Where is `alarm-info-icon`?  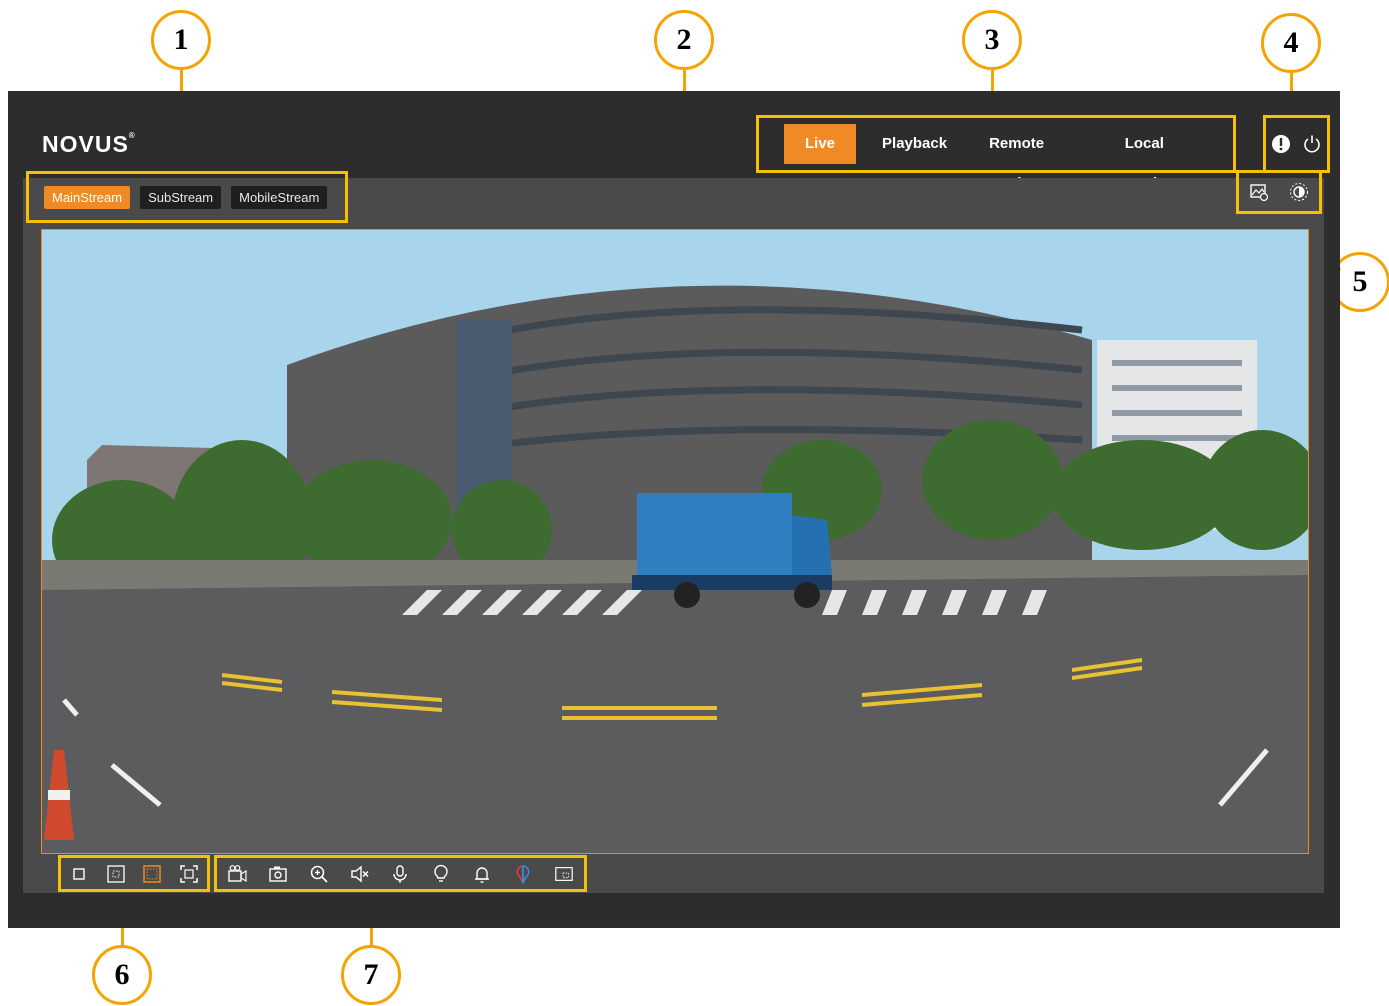 alarm-info-icon is located at coordinates (1281, 144).